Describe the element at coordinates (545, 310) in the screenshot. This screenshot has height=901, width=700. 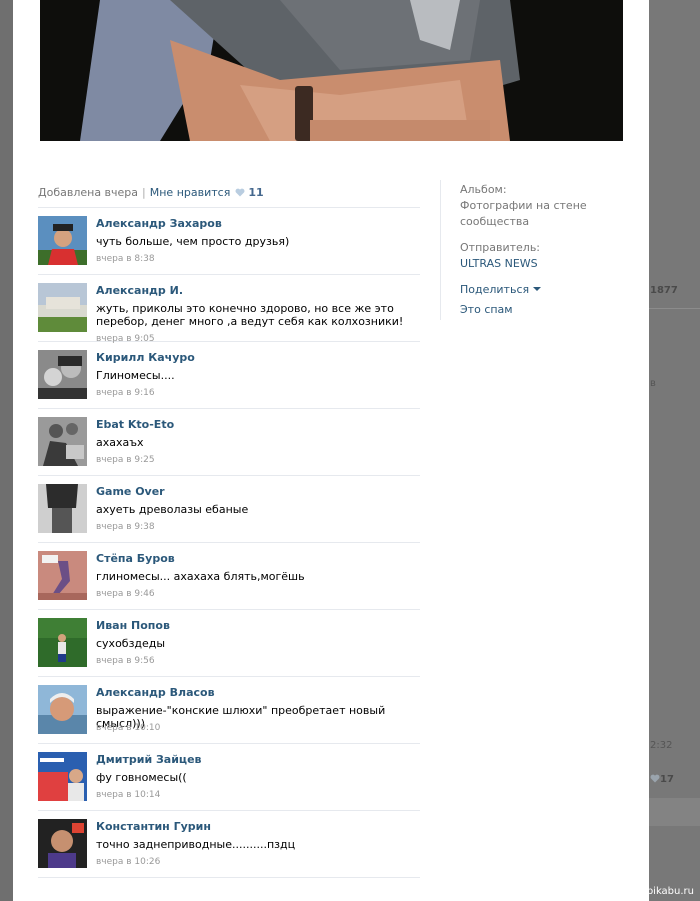
I see `report-spam-link: Это спам` at that location.